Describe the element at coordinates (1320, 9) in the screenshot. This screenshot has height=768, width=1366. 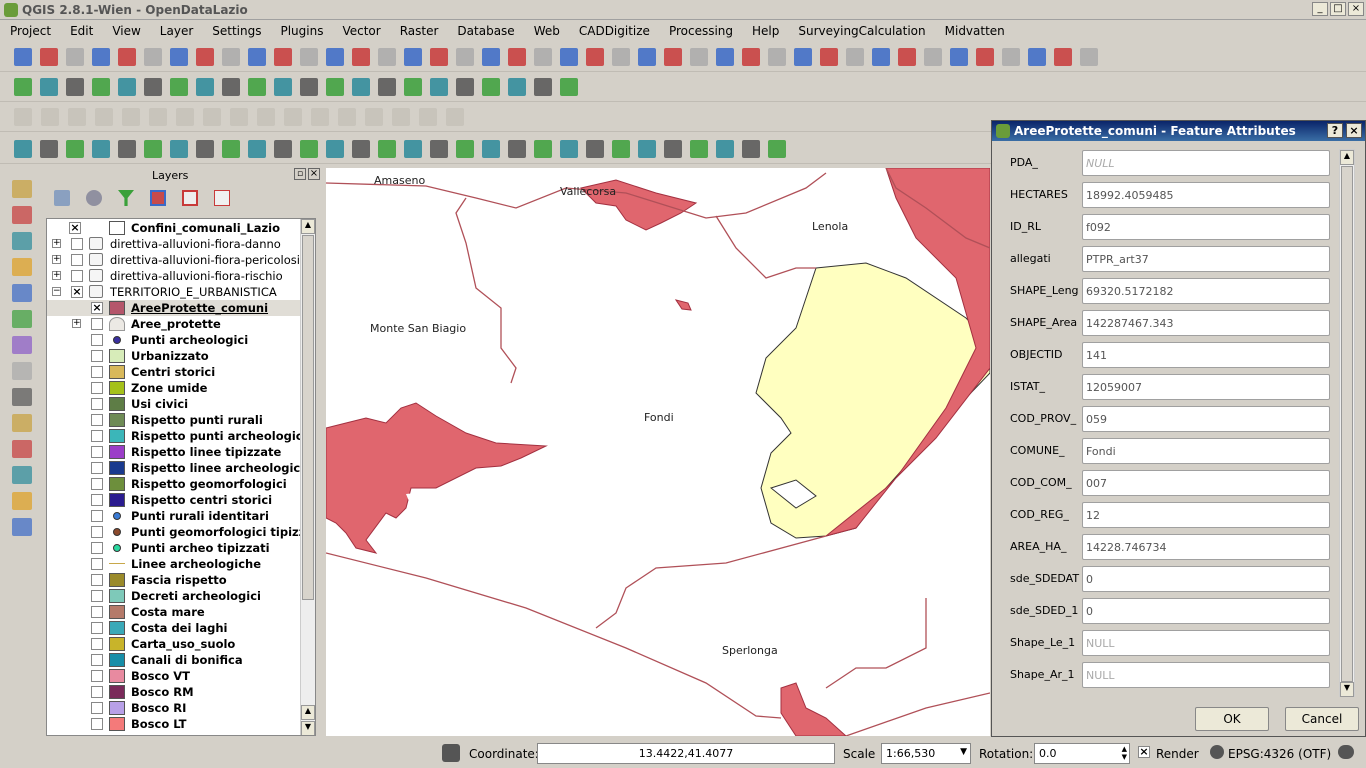
I see `minimize-button: _` at that location.